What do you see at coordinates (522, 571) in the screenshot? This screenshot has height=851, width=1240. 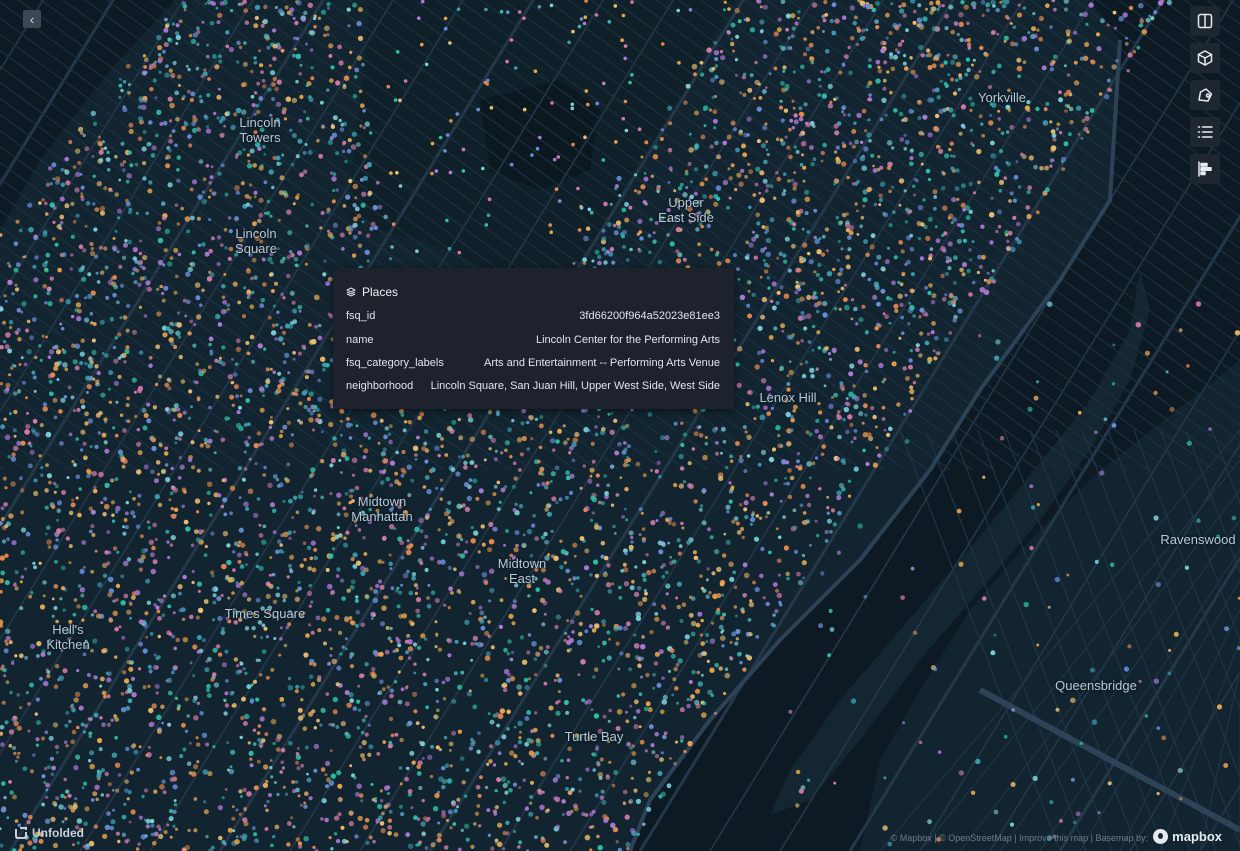 I see `place-label: Midtown East` at bounding box center [522, 571].